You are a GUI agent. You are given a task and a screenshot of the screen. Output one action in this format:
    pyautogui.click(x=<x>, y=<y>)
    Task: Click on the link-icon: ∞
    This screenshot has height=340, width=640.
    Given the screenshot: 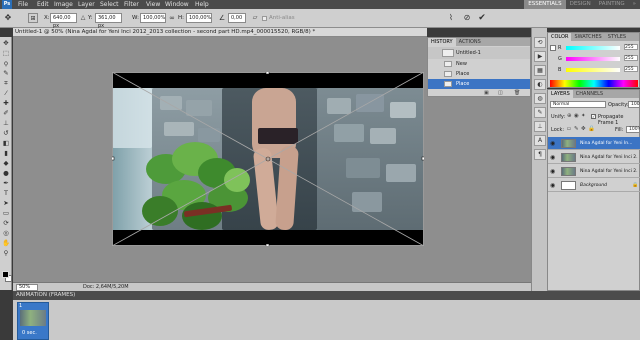 What is the action you would take?
    pyautogui.click(x=172, y=18)
    